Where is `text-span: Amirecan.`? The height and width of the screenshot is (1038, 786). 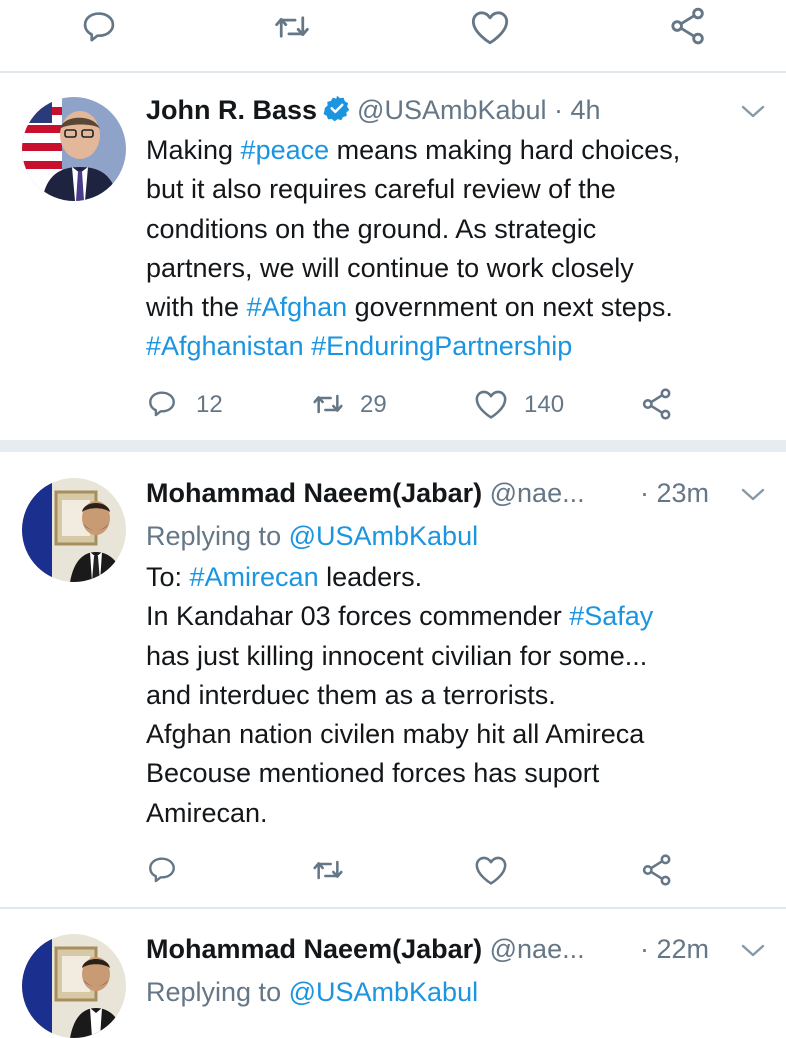
text-span: Amirecan. is located at coordinates (207, 812).